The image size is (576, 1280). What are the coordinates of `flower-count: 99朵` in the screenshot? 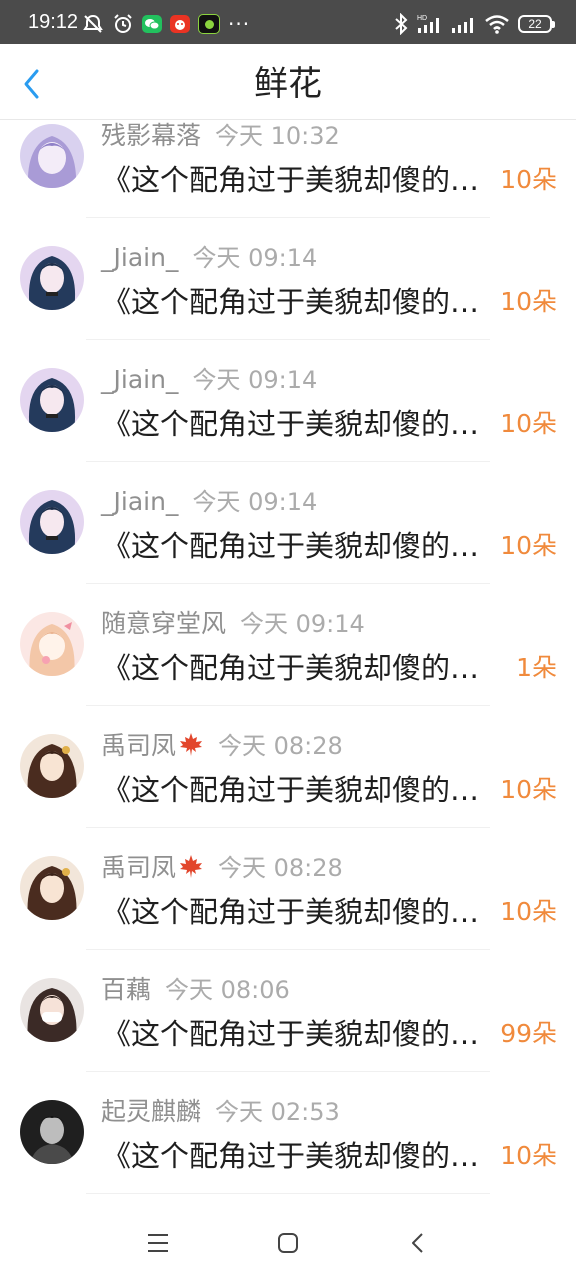 It's located at (528, 1033).